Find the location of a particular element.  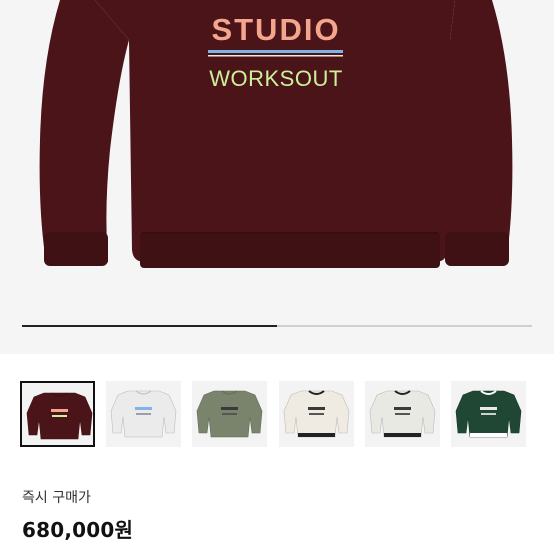

print-divider-white is located at coordinates (275, 56).